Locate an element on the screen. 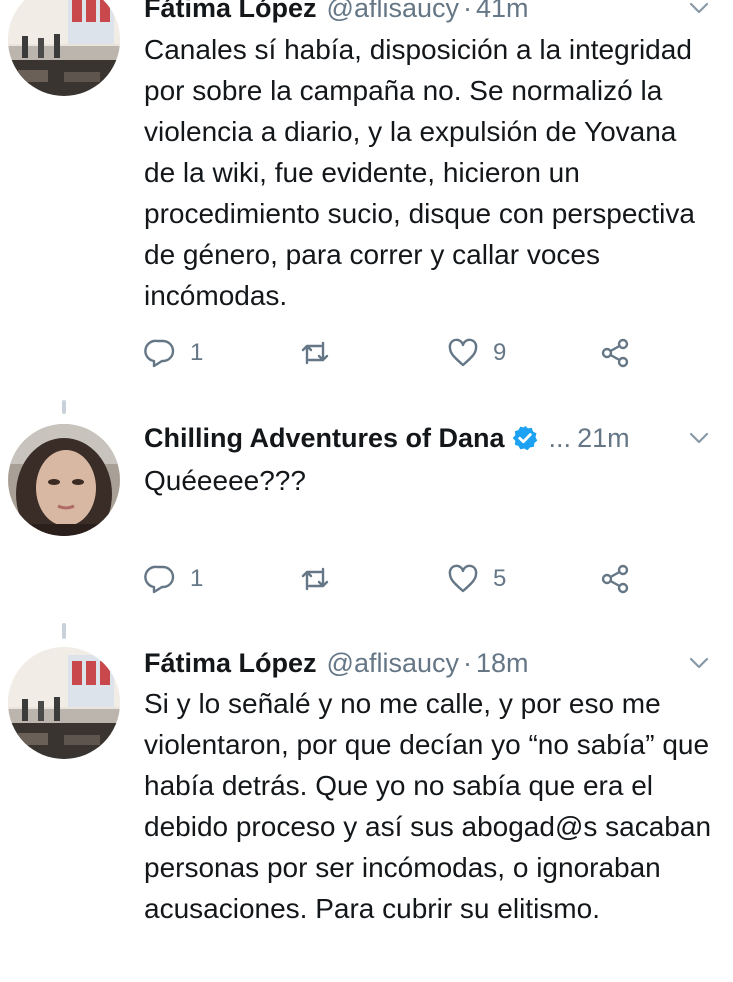 This screenshot has height=982, width=733. timestamp: 41m is located at coordinates (502, 12).